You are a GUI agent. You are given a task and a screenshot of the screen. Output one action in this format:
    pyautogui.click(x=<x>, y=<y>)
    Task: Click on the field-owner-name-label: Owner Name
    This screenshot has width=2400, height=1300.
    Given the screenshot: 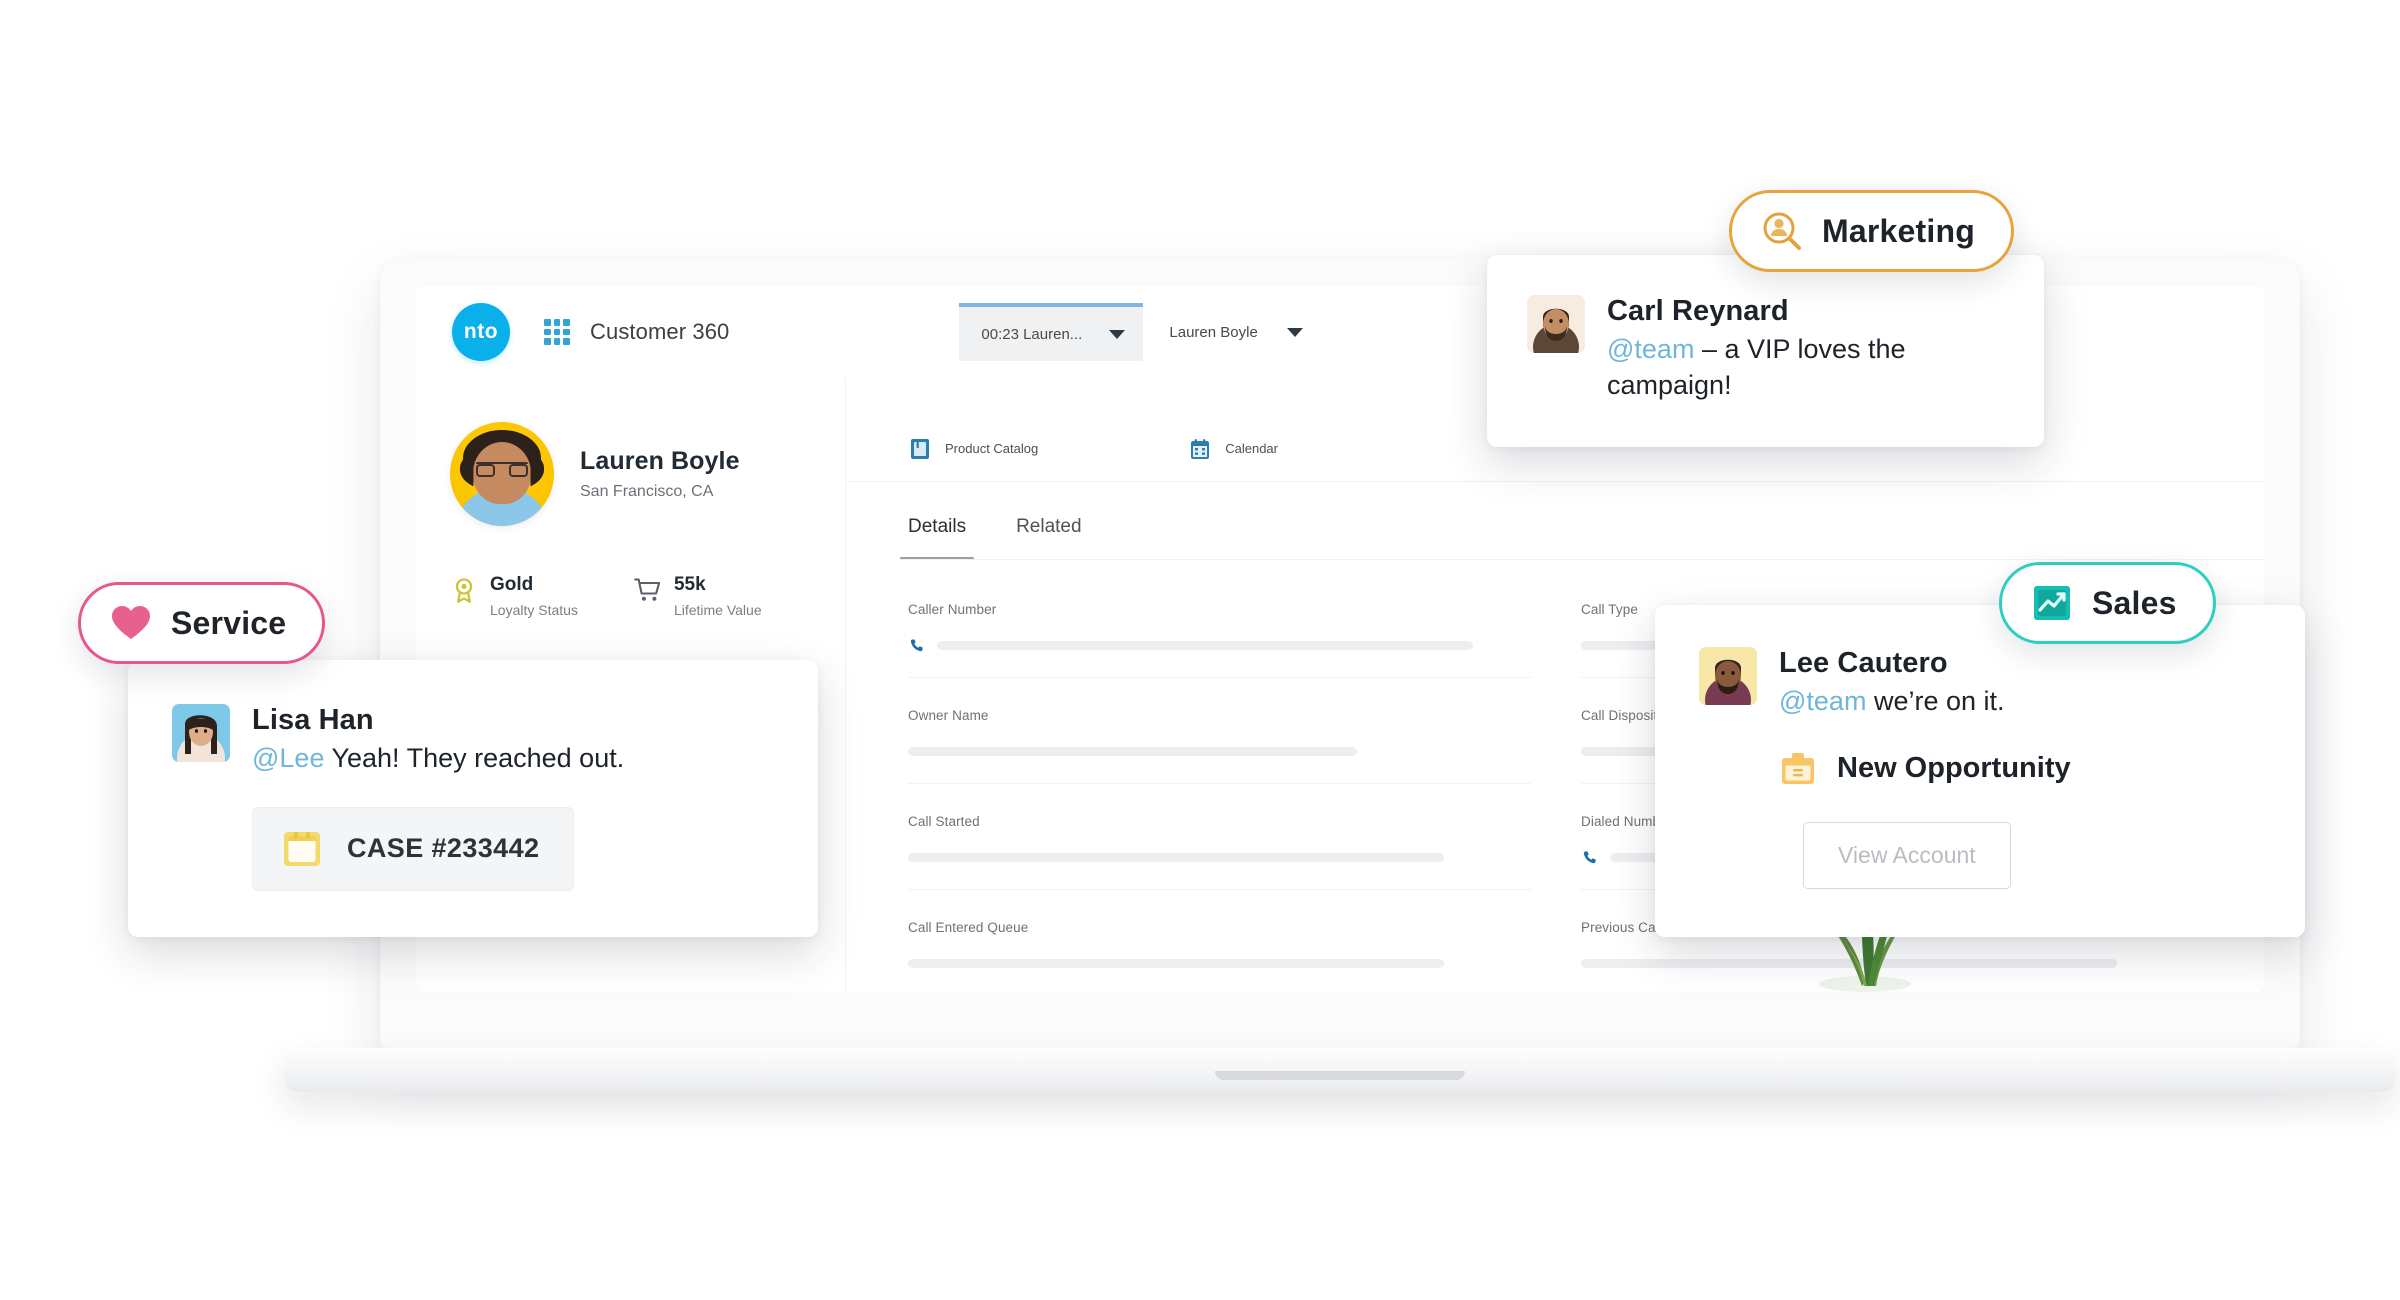 What is the action you would take?
    pyautogui.click(x=948, y=715)
    